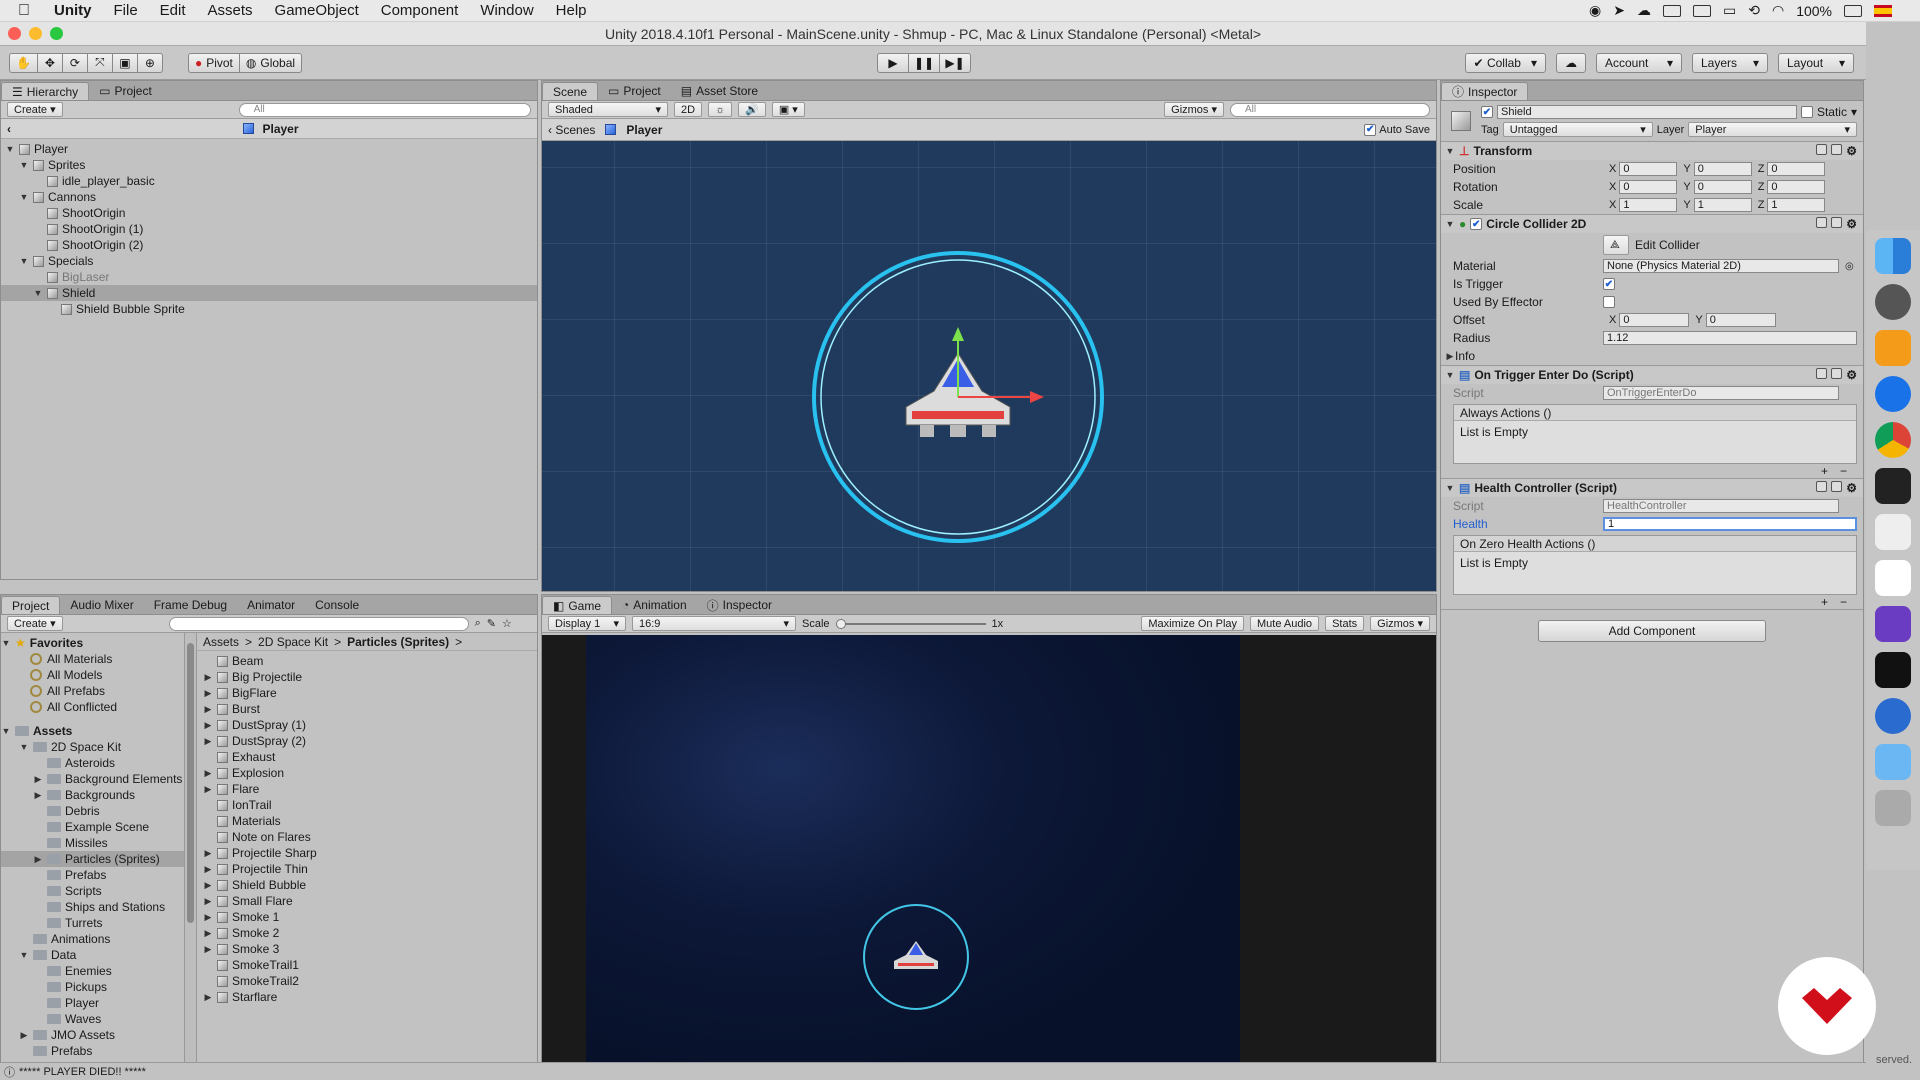 The image size is (1920, 1080). I want to click on tab-game-inspector: ⓘ Inspector, so click(739, 605).